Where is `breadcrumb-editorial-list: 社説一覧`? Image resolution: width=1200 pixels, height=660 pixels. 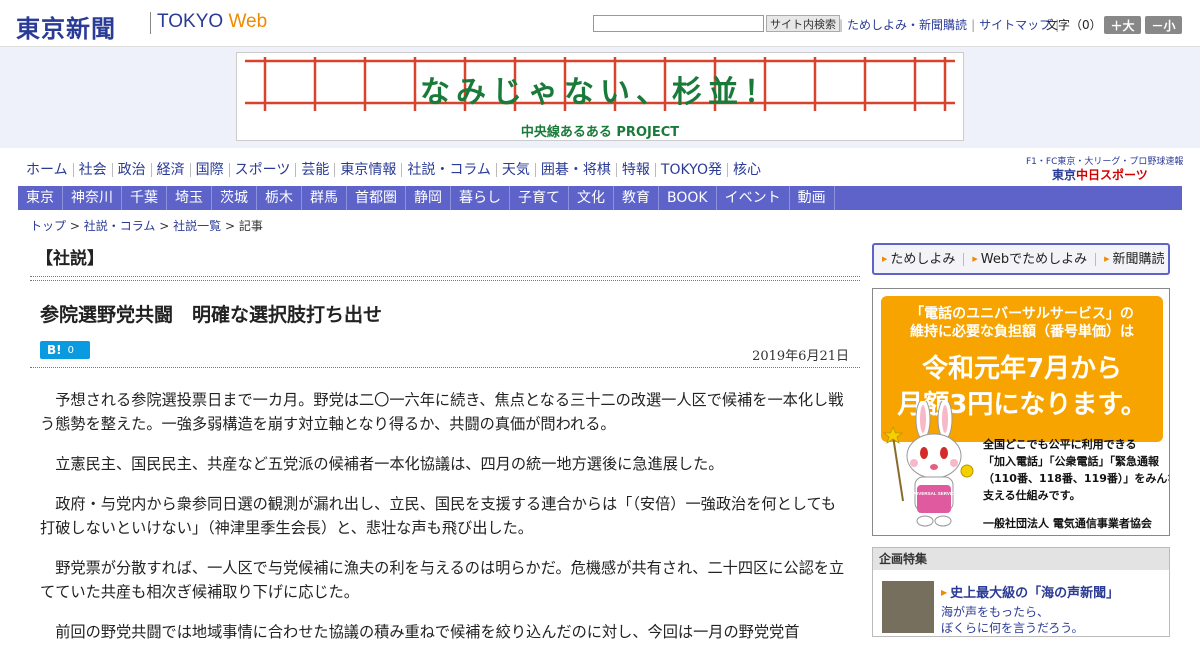 breadcrumb-editorial-list: 社説一覧 is located at coordinates (197, 226).